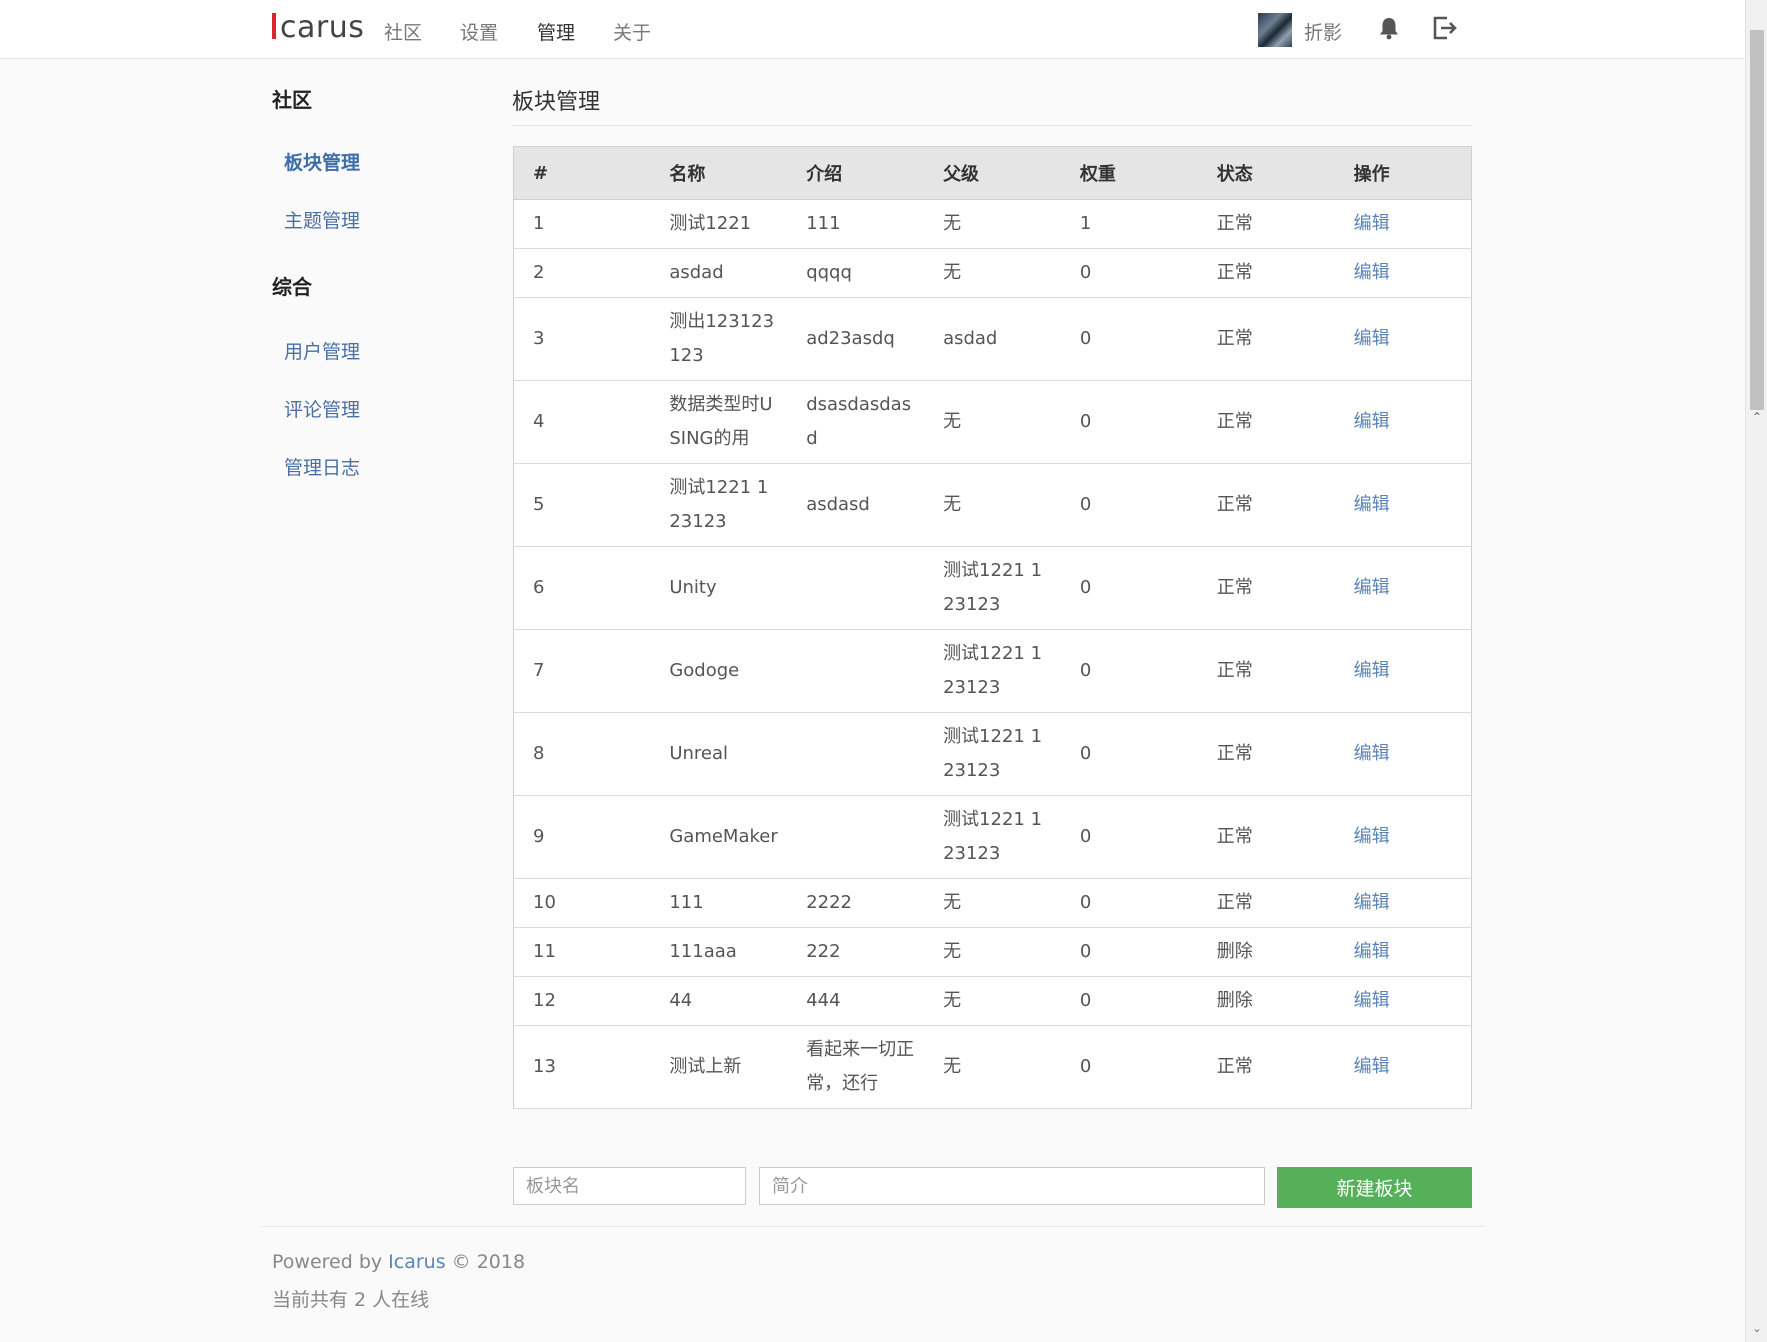  What do you see at coordinates (856, 422) in the screenshot?
I see `cell-brief: dsasdasdasd` at bounding box center [856, 422].